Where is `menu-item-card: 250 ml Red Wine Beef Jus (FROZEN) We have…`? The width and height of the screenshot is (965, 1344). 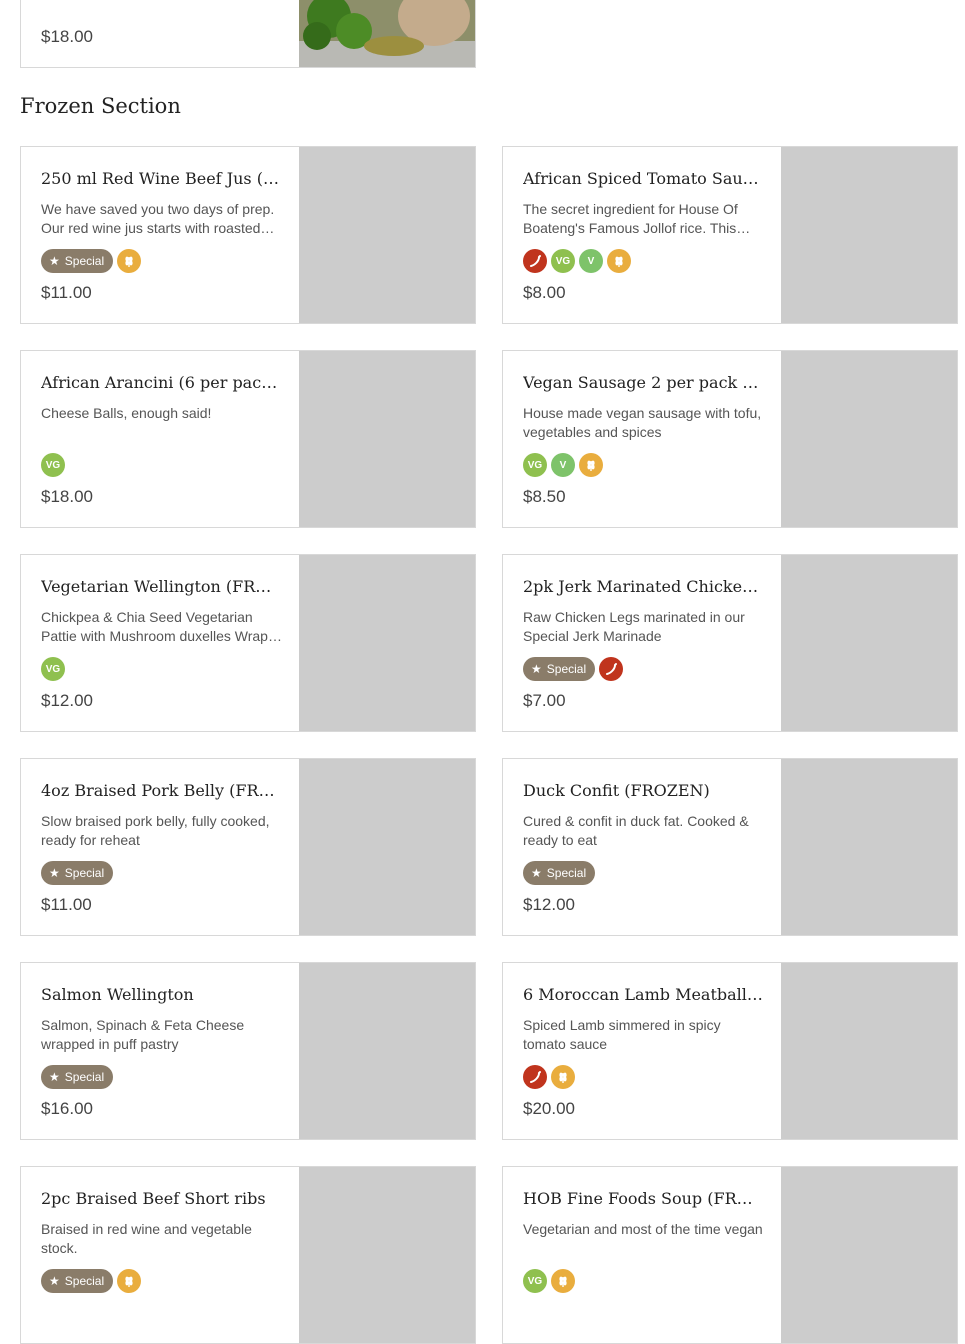
menu-item-card: 250 ml Red Wine Beef Jus (FROZEN) We have… is located at coordinates (248, 235).